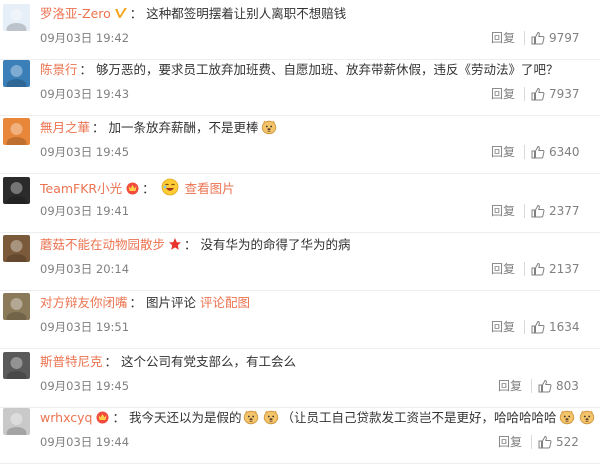  Describe the element at coordinates (171, 302) in the screenshot. I see `comment-text: 图片评论` at that location.